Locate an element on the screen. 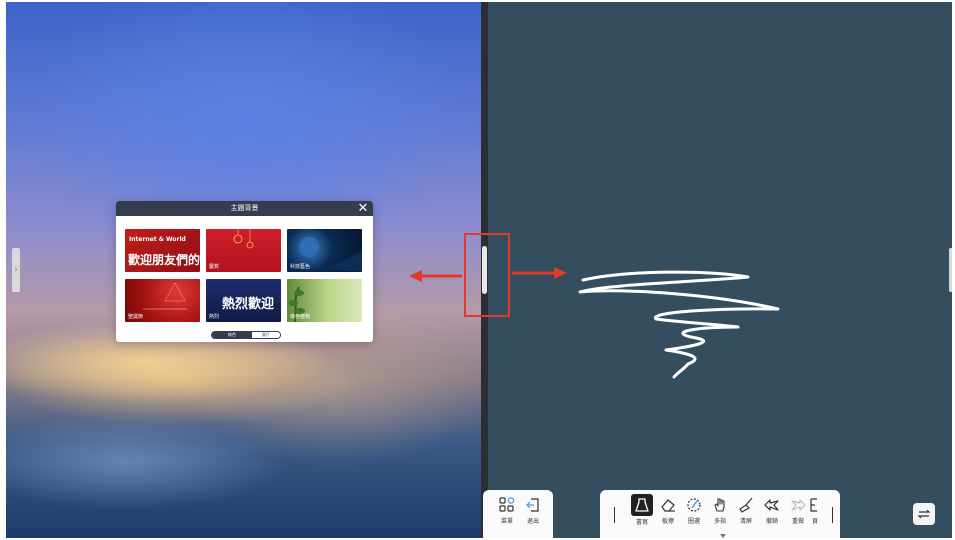  thumbnail-caption: 聖誕節 is located at coordinates (136, 317).